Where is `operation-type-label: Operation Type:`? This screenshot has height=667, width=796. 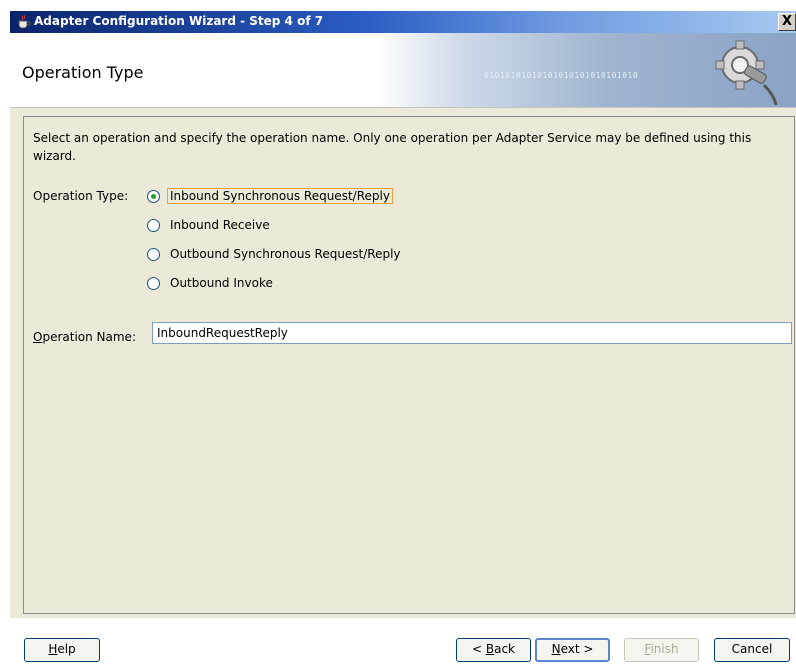 operation-type-label: Operation Type: is located at coordinates (81, 196).